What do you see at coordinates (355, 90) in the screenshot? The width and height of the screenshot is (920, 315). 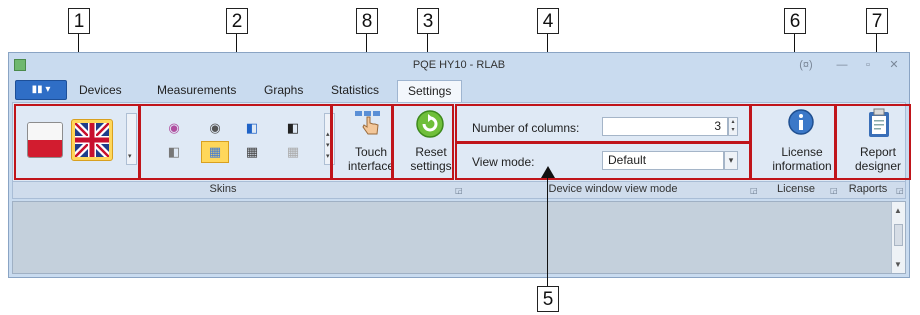 I see `tab-statistics: Statistics` at bounding box center [355, 90].